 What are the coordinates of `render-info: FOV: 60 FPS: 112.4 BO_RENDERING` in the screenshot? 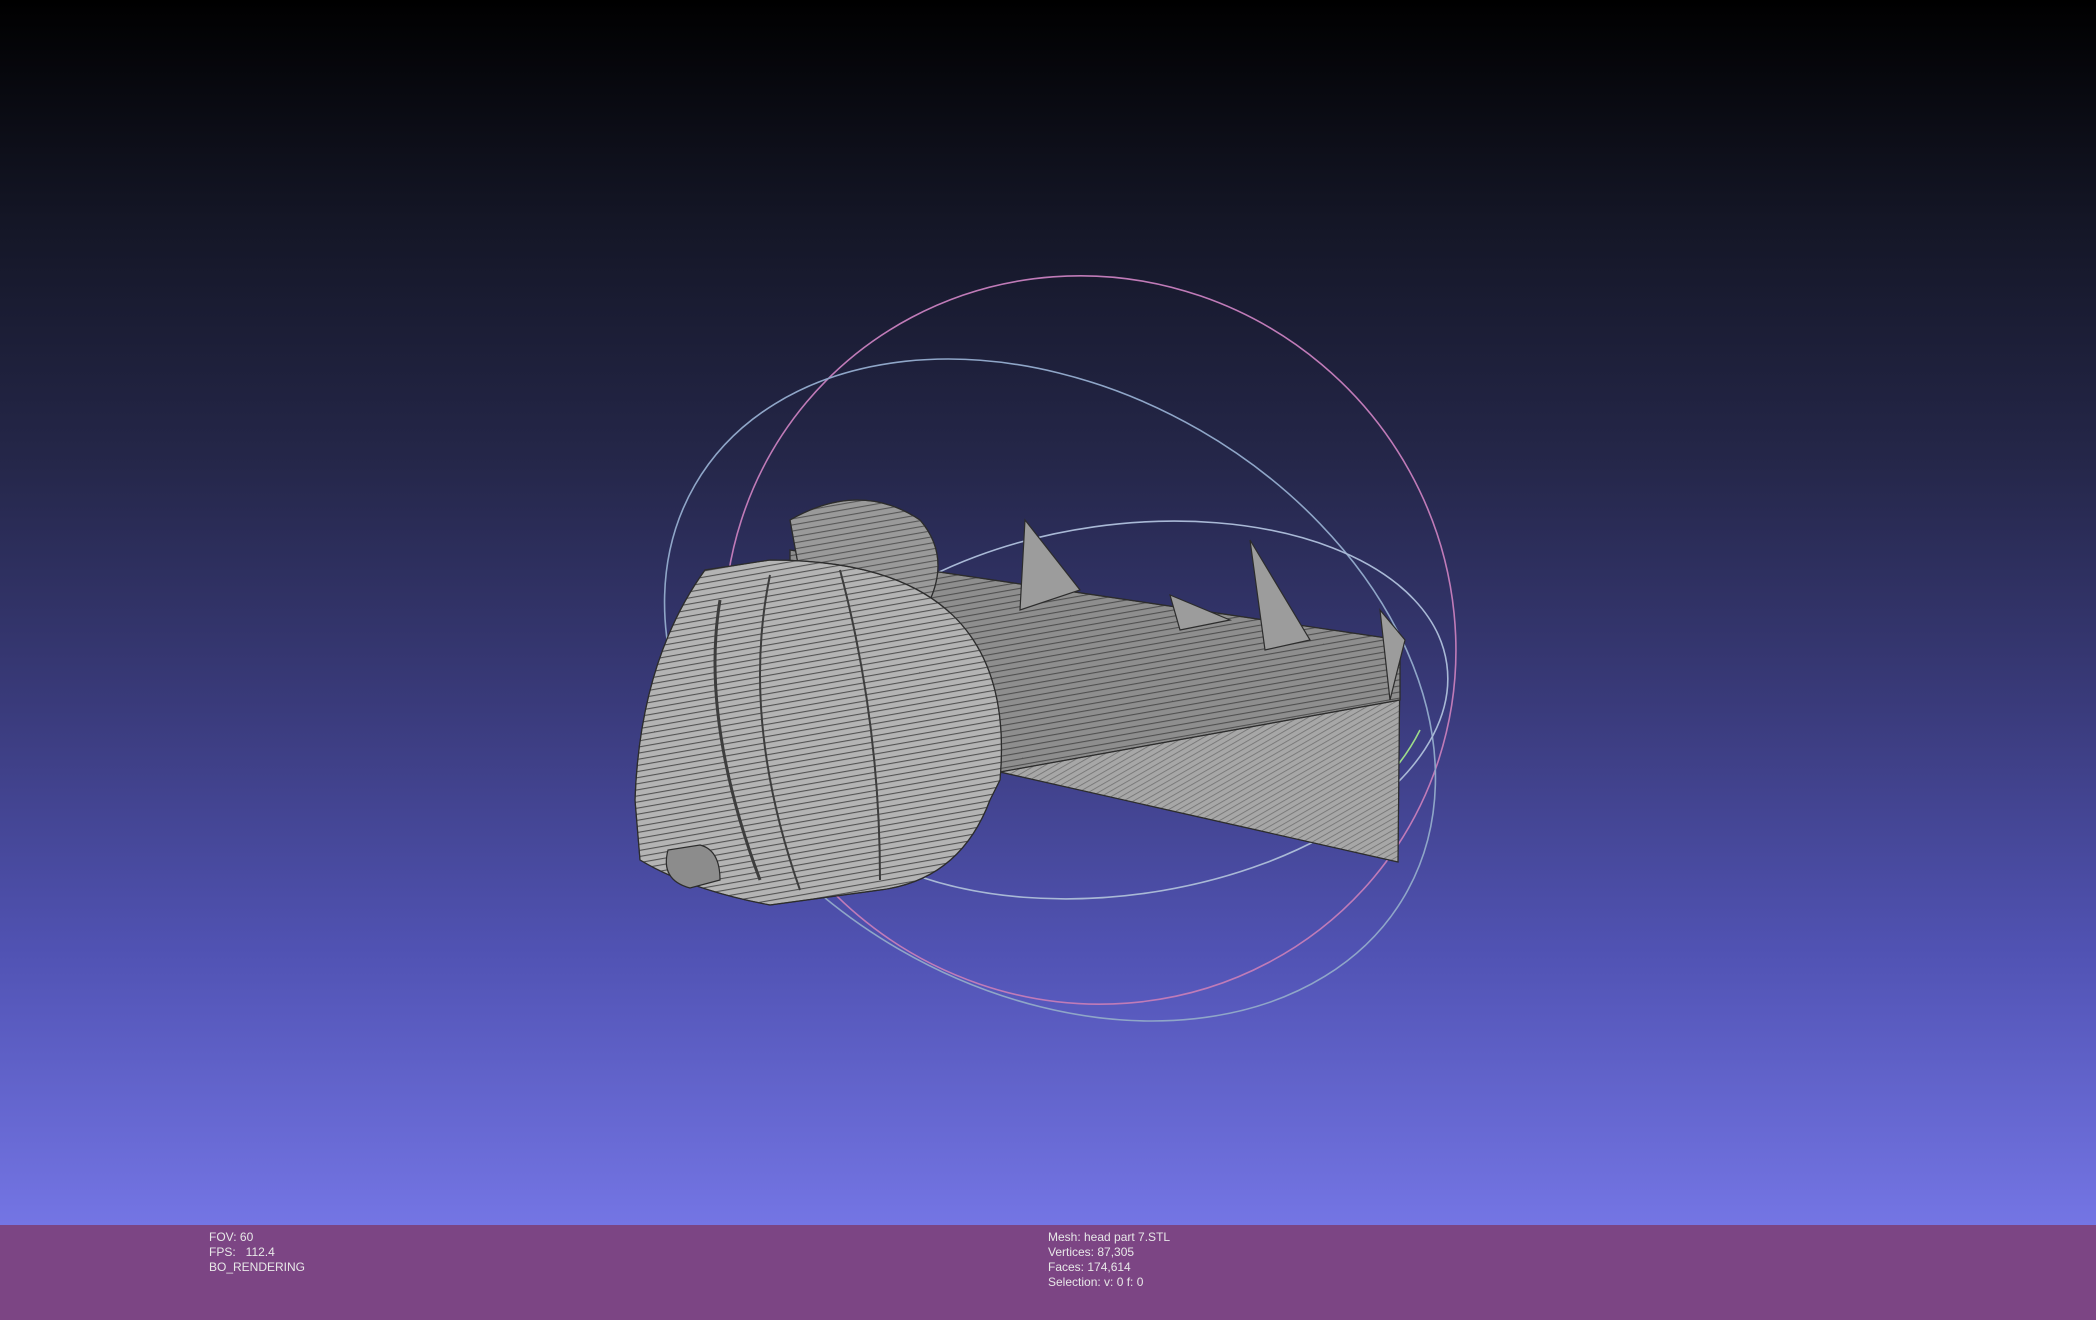 It's located at (257, 1252).